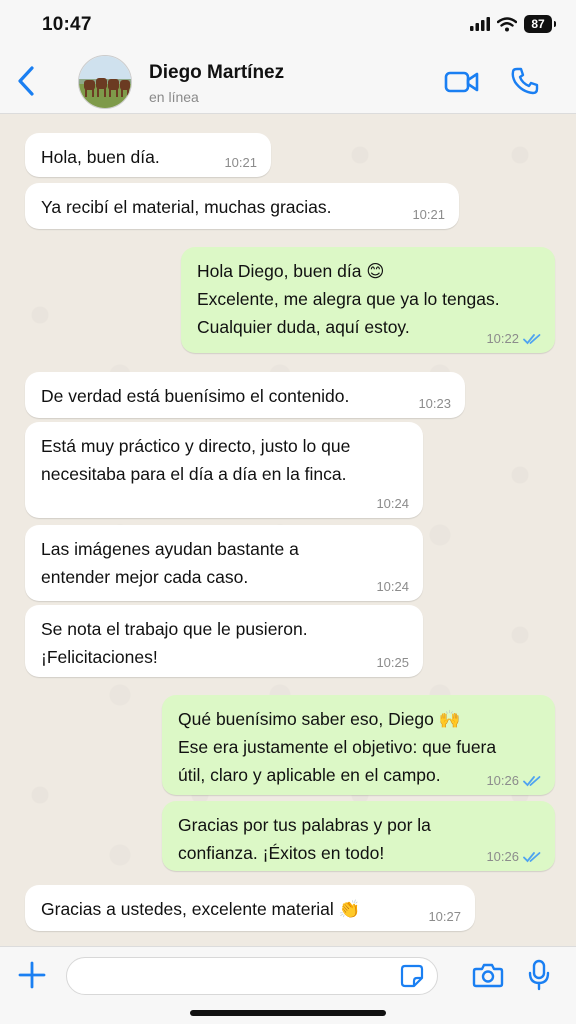 Image resolution: width=576 pixels, height=1024 pixels. What do you see at coordinates (434, 403) in the screenshot?
I see `message-time: 10:23` at bounding box center [434, 403].